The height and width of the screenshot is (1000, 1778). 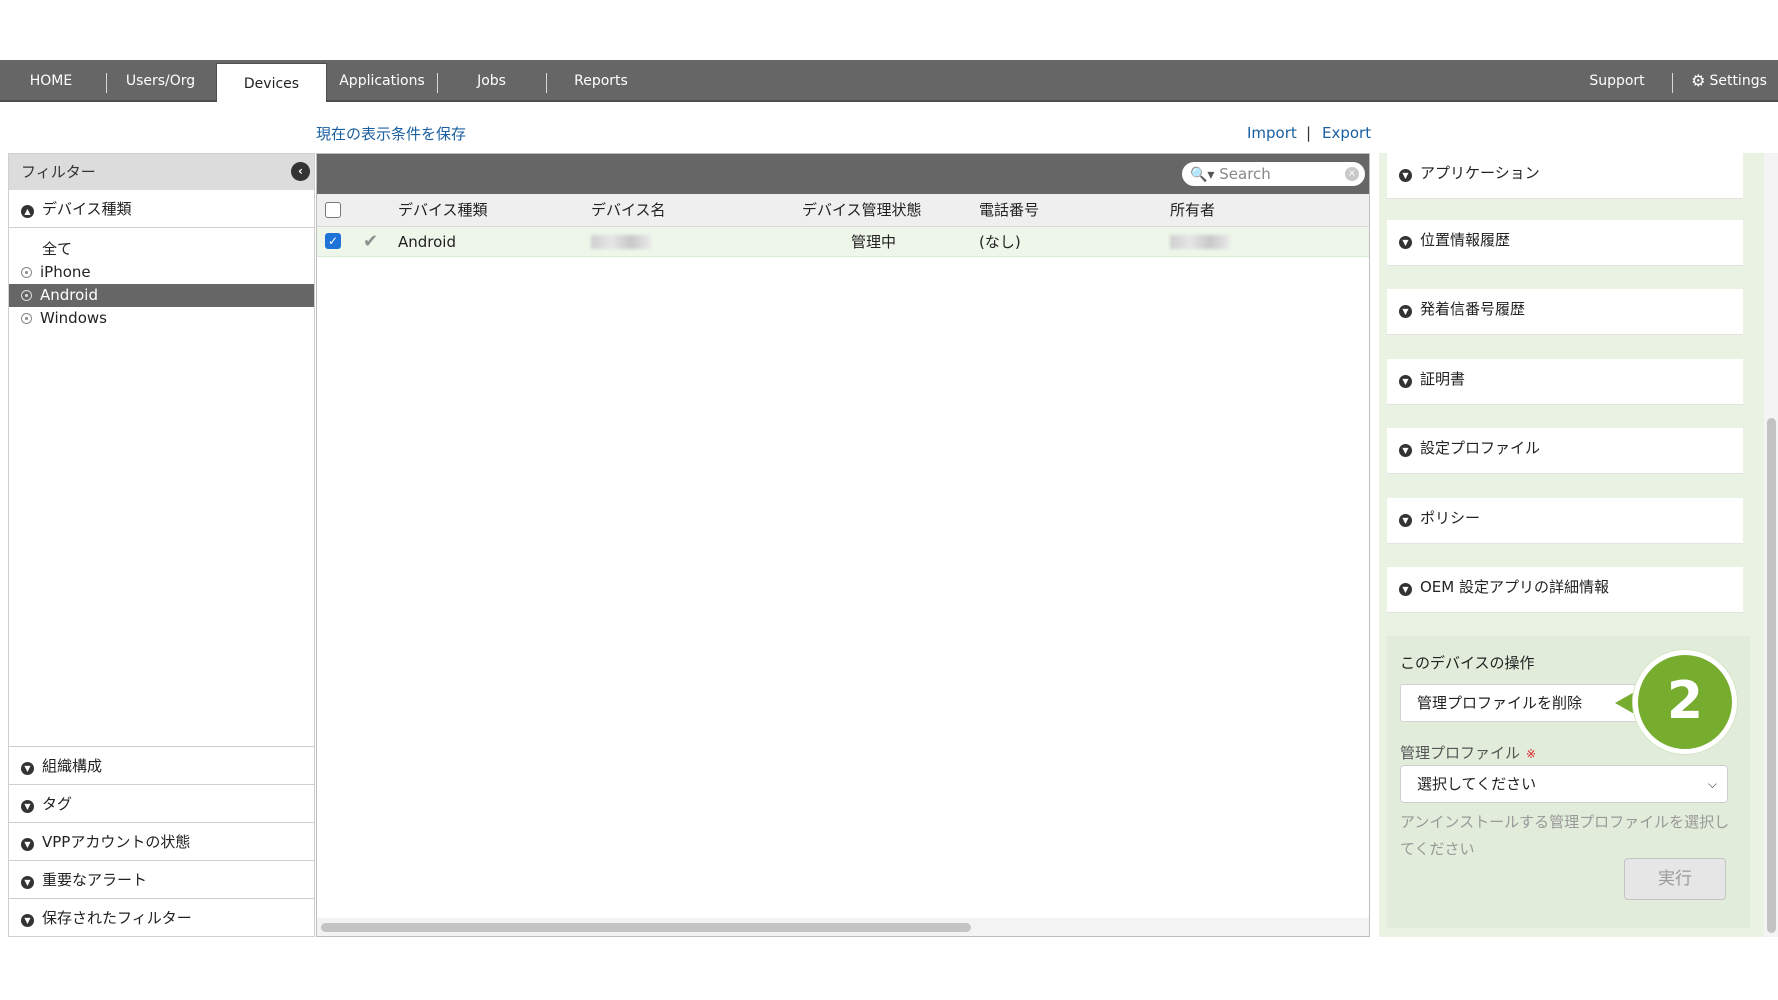 What do you see at coordinates (161, 295) in the screenshot?
I see `device-type-android: Android` at bounding box center [161, 295].